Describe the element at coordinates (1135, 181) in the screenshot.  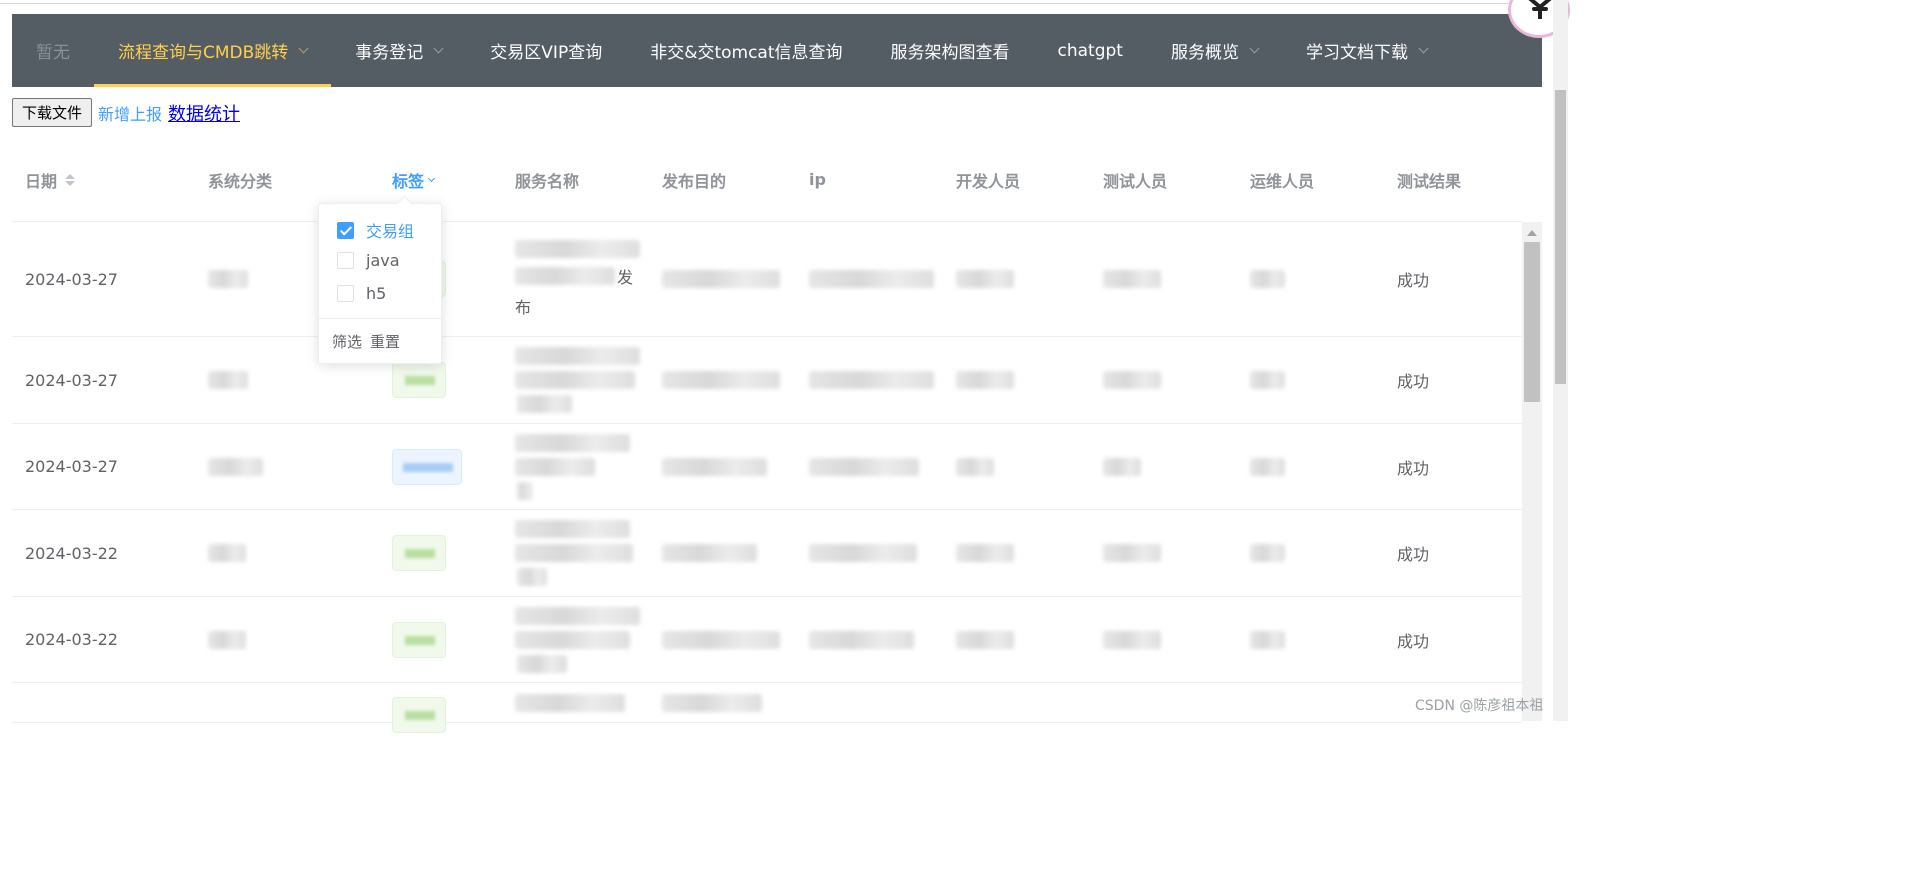
I see `column-header-tester: 测试人员` at that location.